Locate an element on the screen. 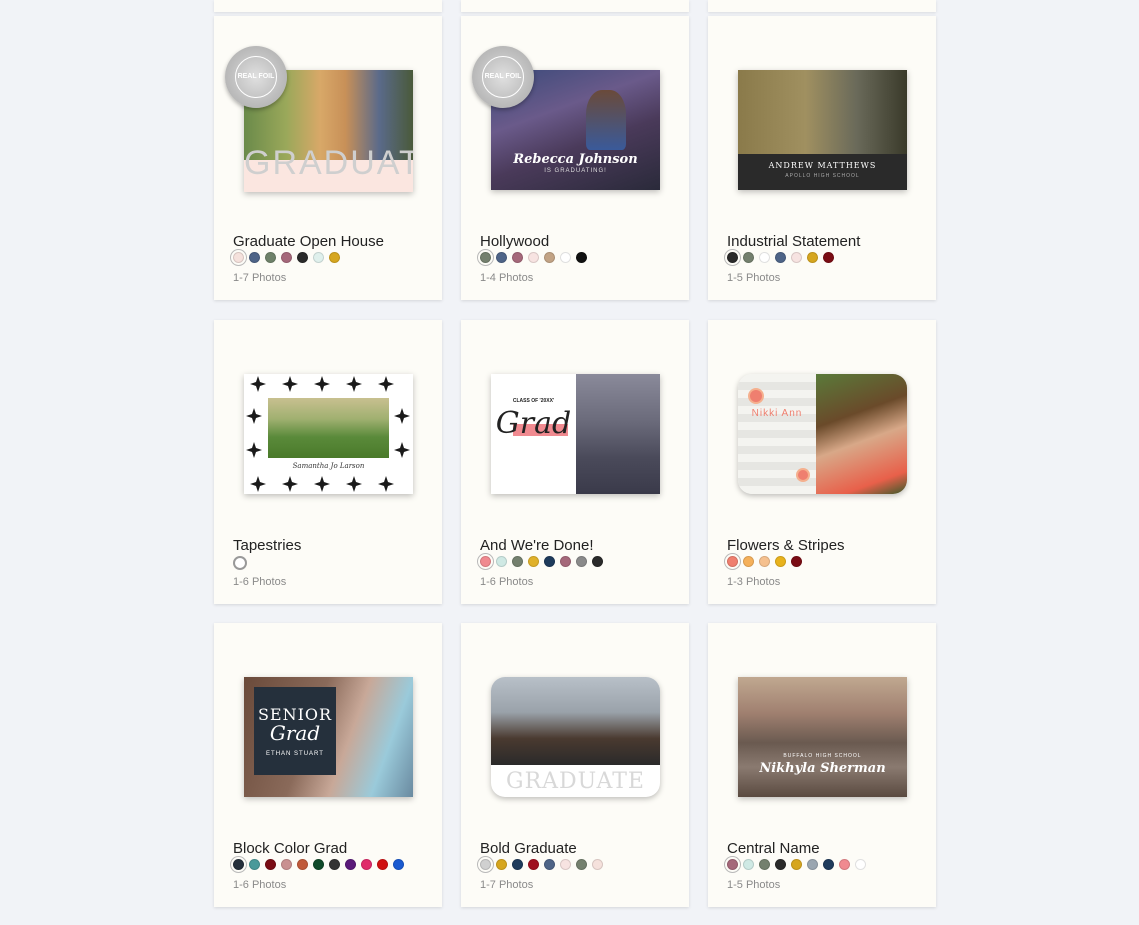 The height and width of the screenshot is (925, 1139). card-thumbnail: Samantha Jo Larson is located at coordinates (328, 434).